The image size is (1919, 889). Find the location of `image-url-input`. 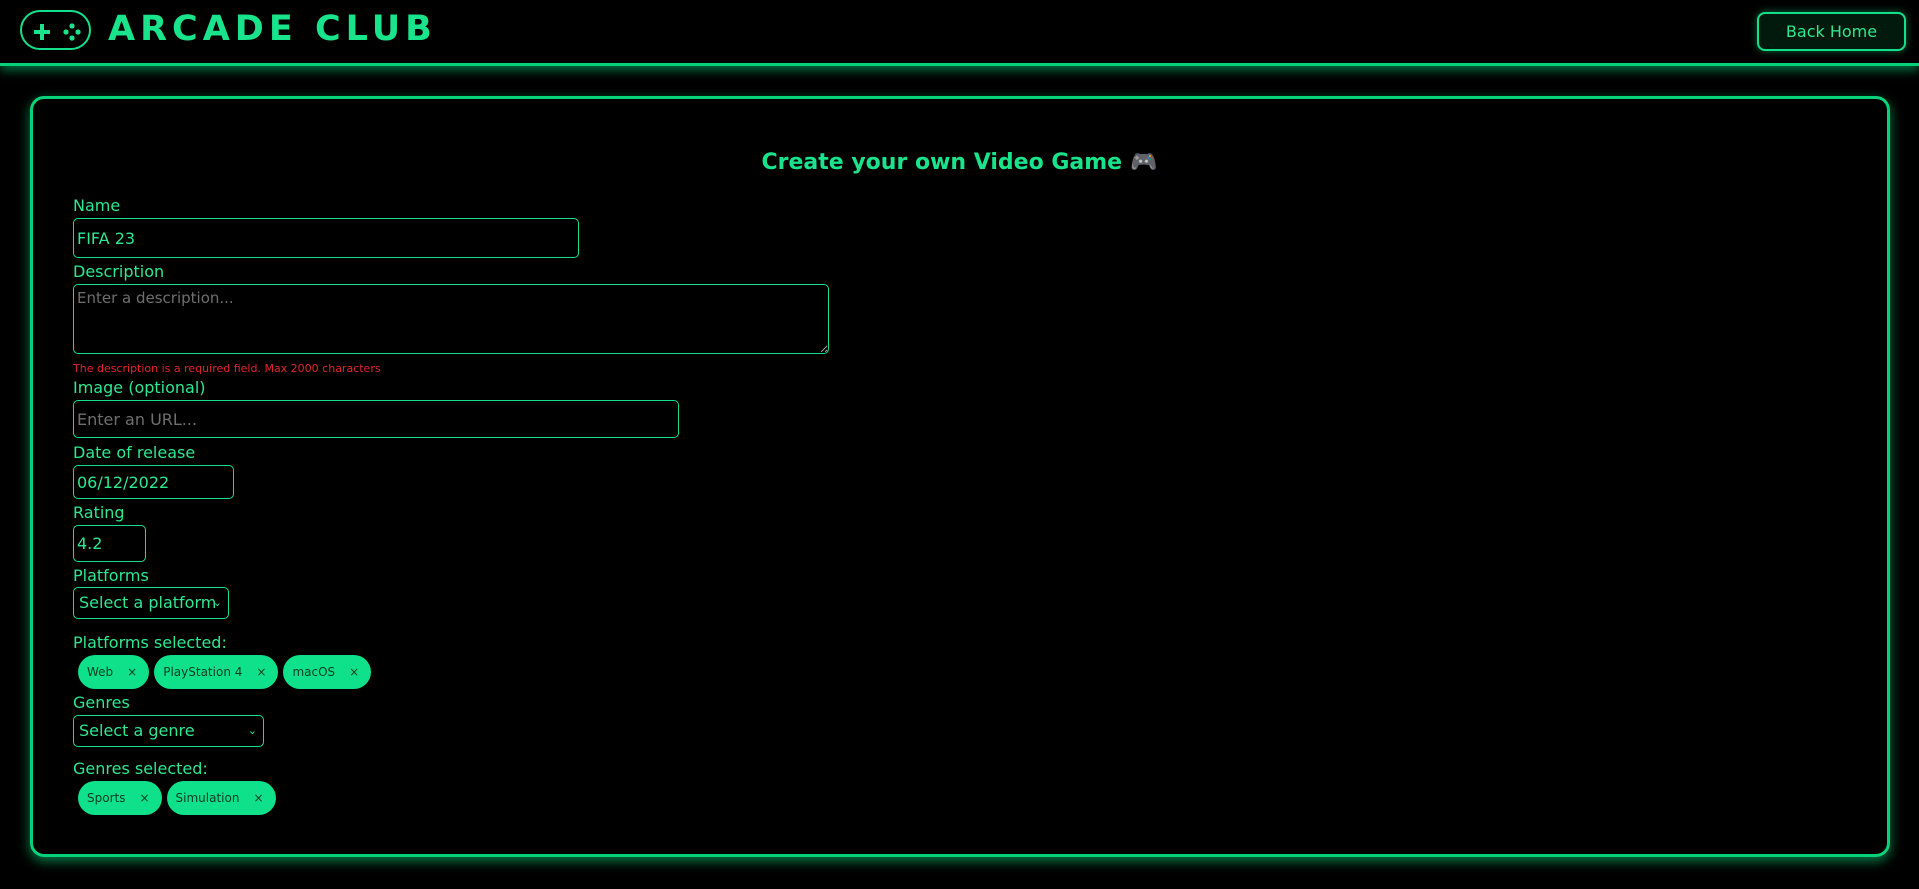

image-url-input is located at coordinates (376, 419).